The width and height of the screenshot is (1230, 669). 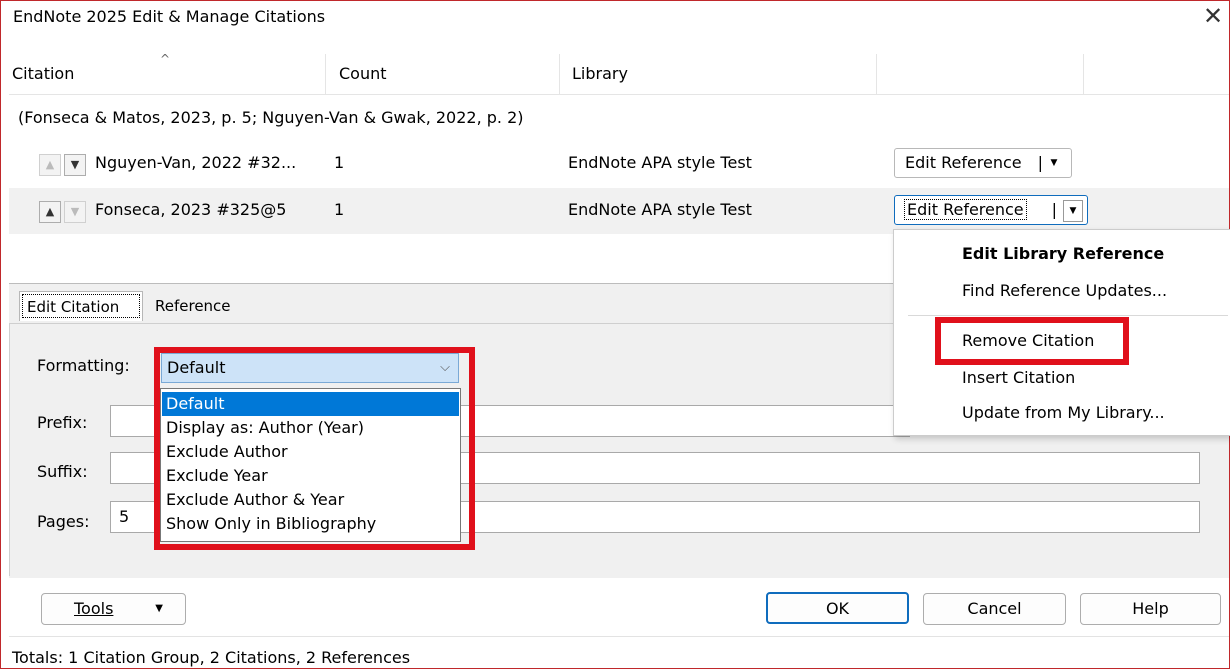 What do you see at coordinates (363, 73) in the screenshot?
I see `column-header-count: Count` at bounding box center [363, 73].